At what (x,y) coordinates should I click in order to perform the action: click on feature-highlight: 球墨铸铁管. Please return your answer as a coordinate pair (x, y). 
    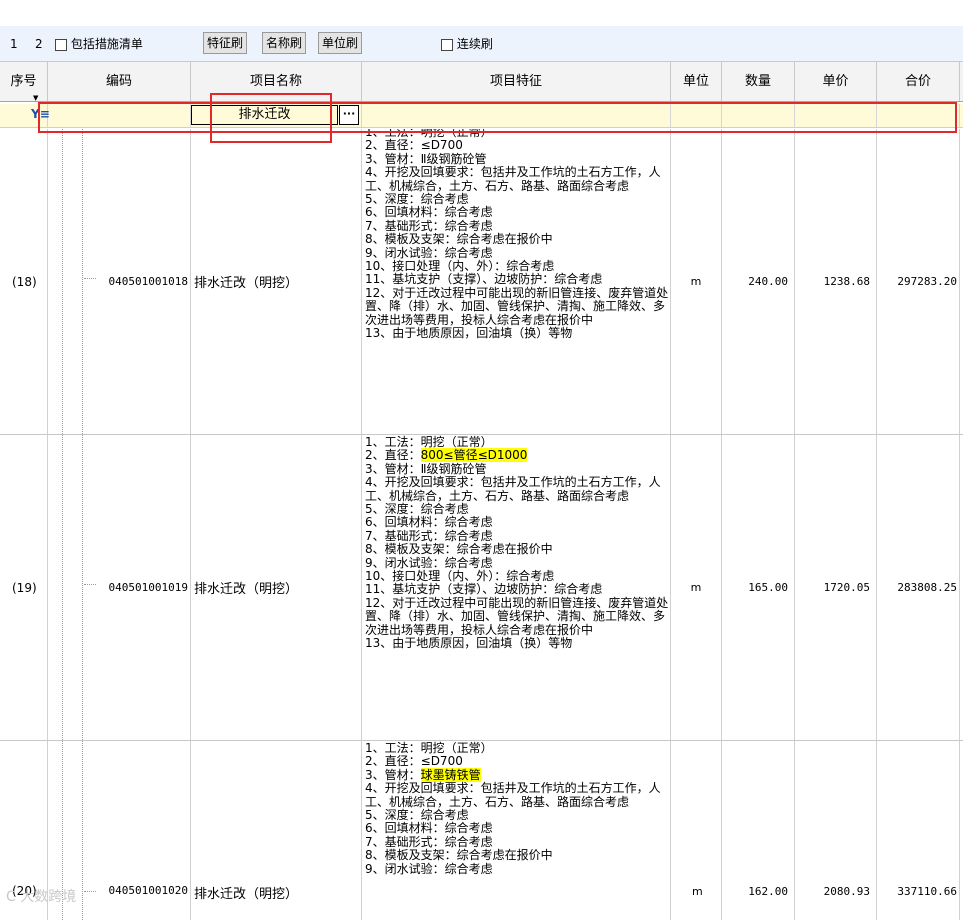
    Looking at the image, I should click on (450, 774).